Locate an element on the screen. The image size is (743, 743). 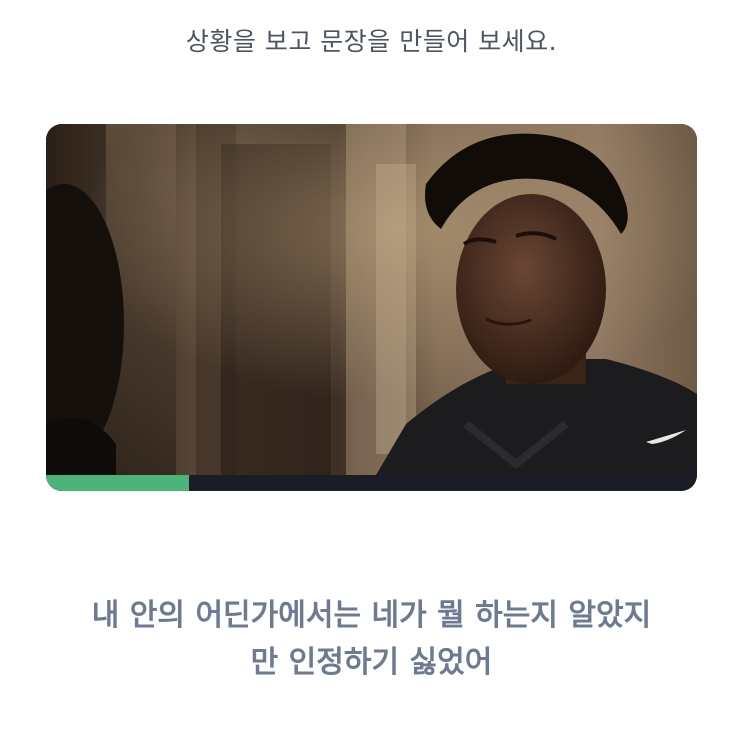
instruction-text: 상황을 보고 문장을 만들어 보세요. is located at coordinates (371, 41).